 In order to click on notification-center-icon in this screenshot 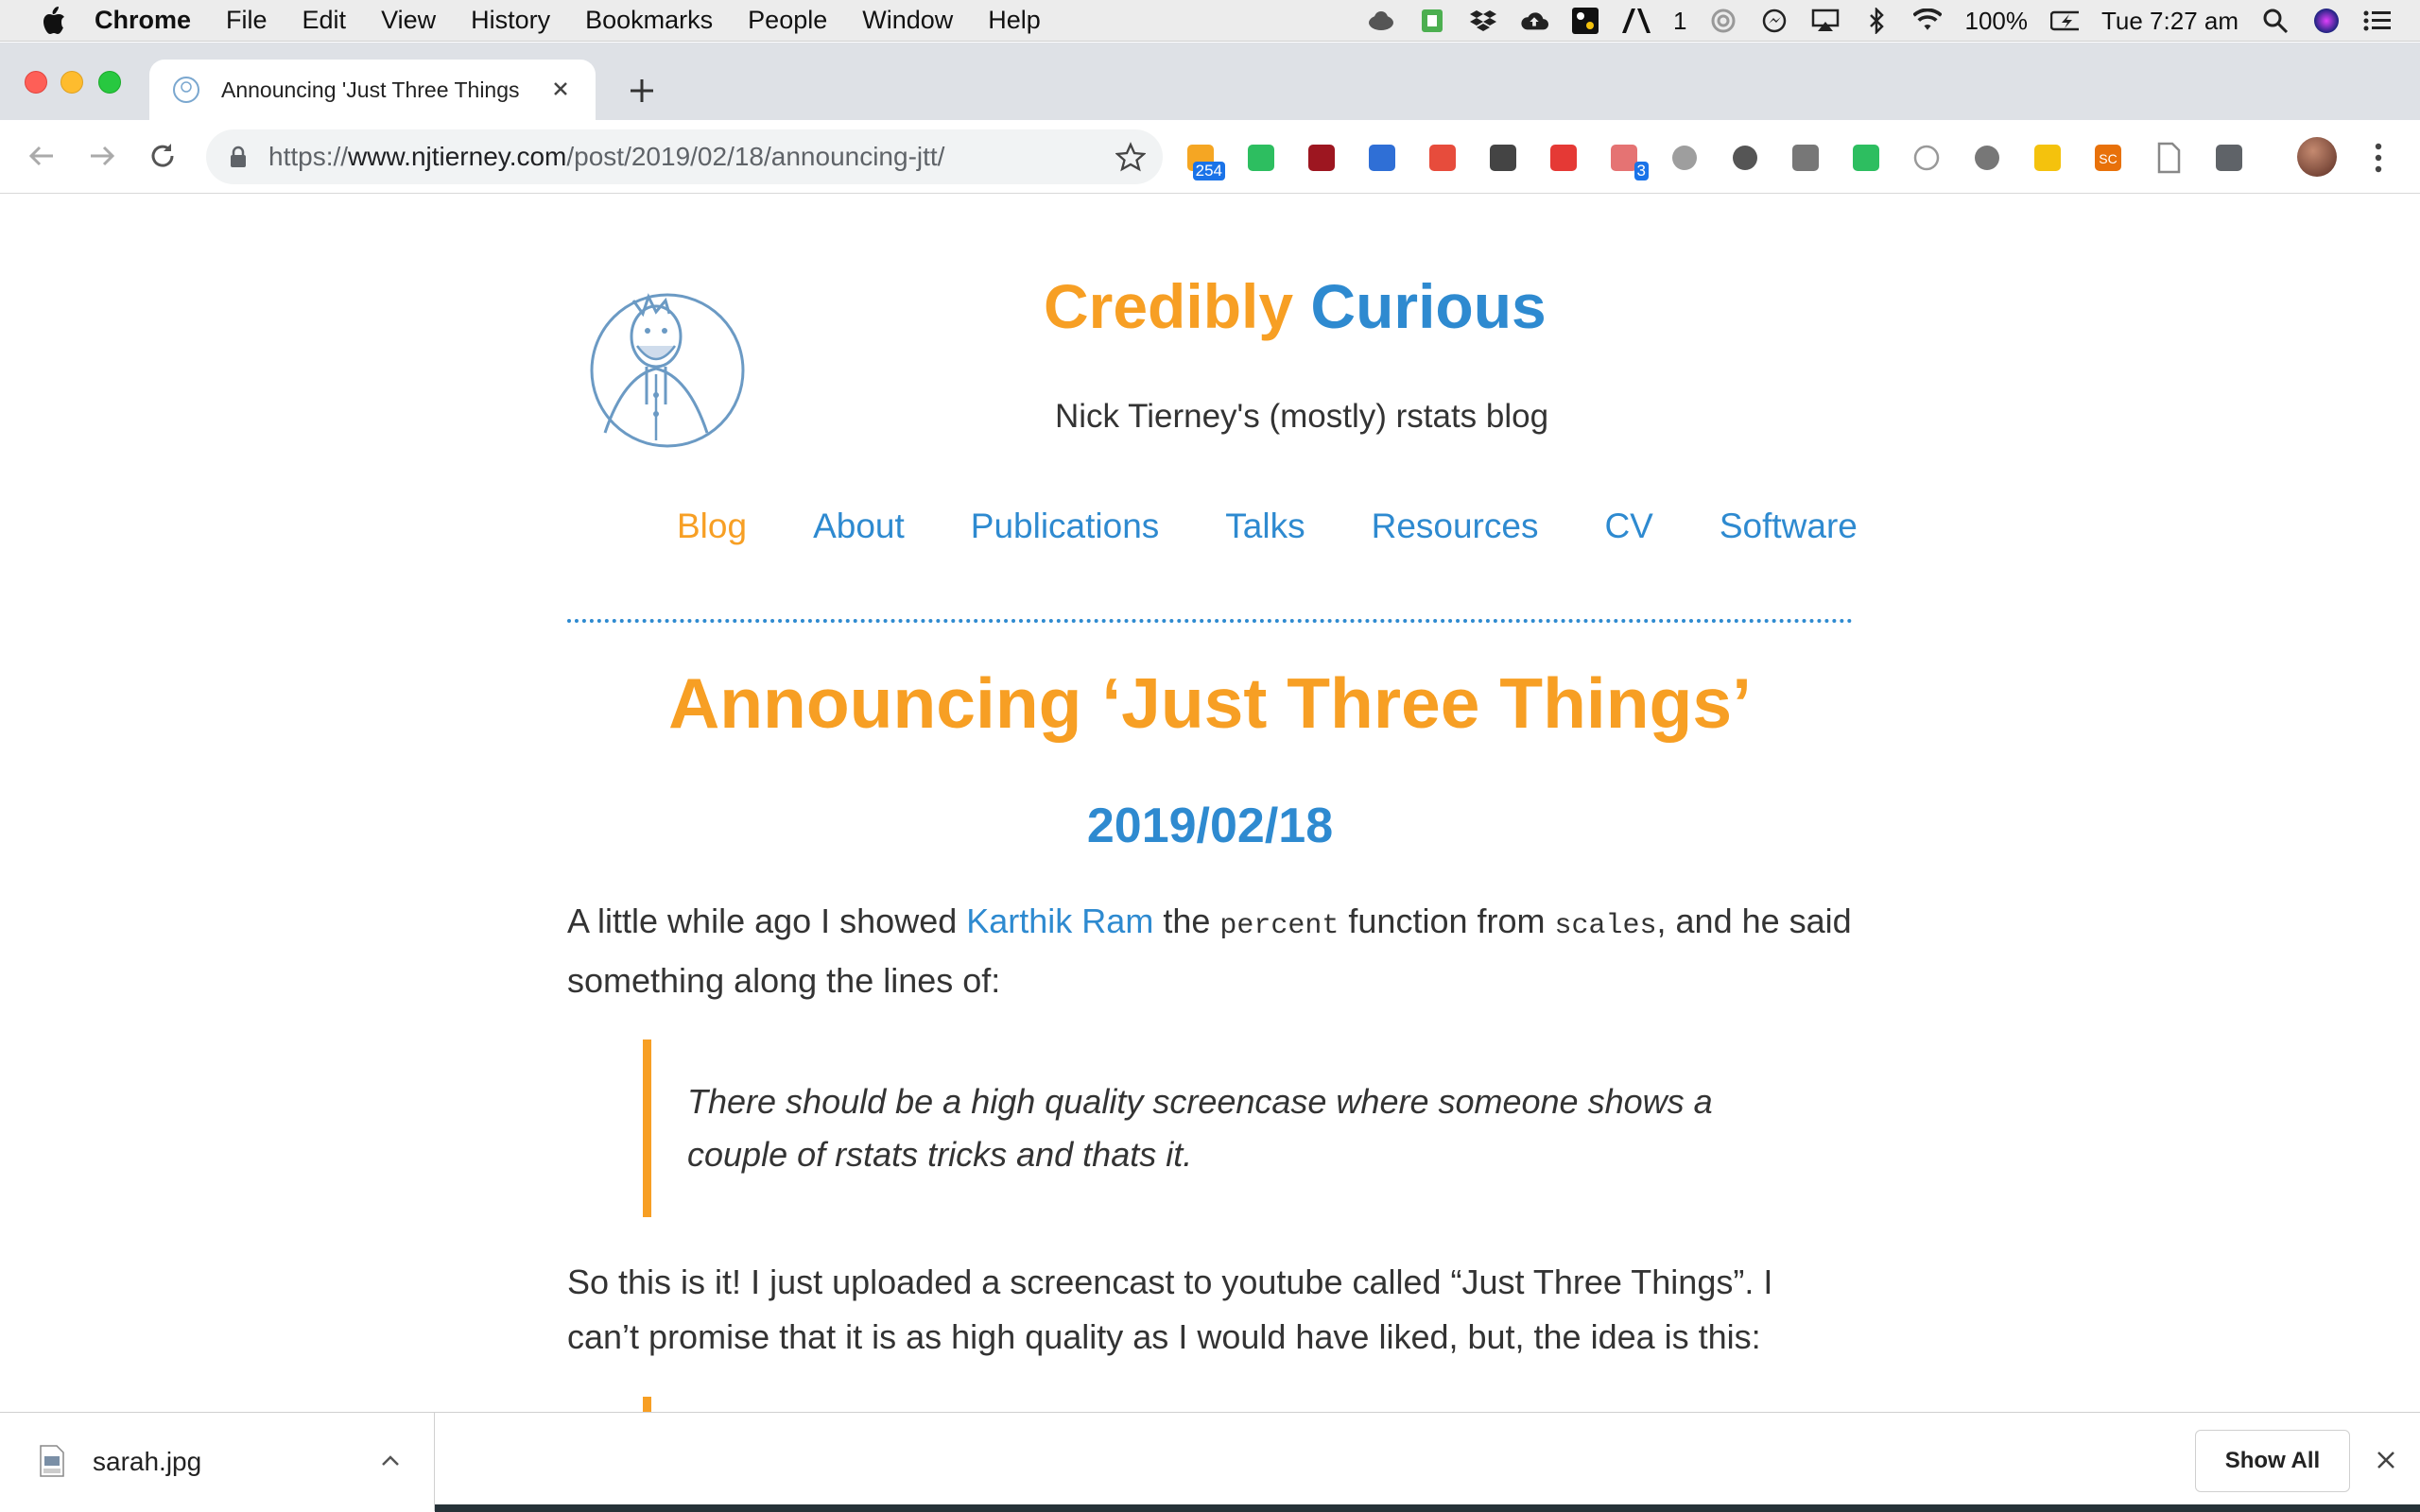, I will do `click(2377, 21)`.